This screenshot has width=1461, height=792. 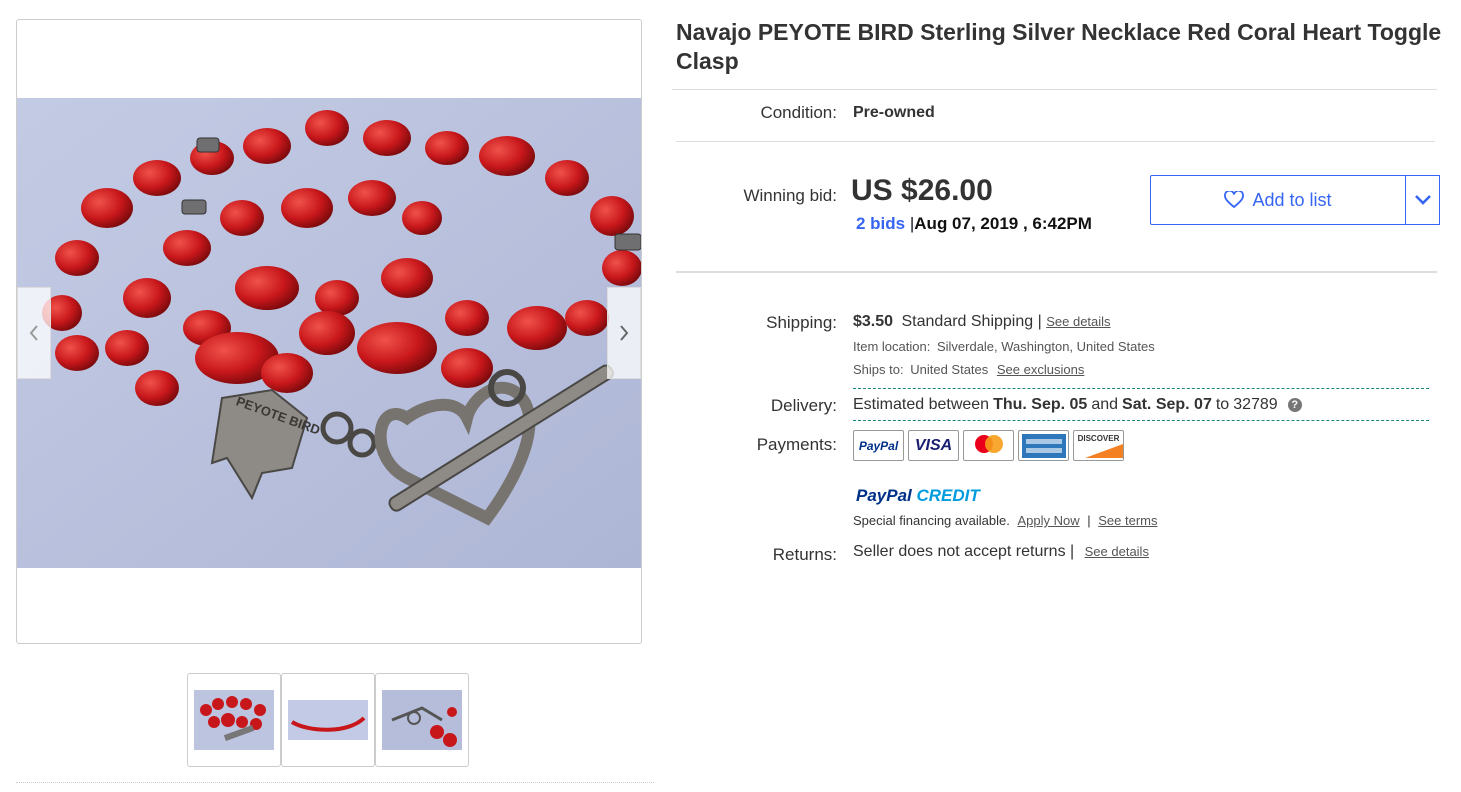 I want to click on shipping-label: Shipping:, so click(x=801, y=322).